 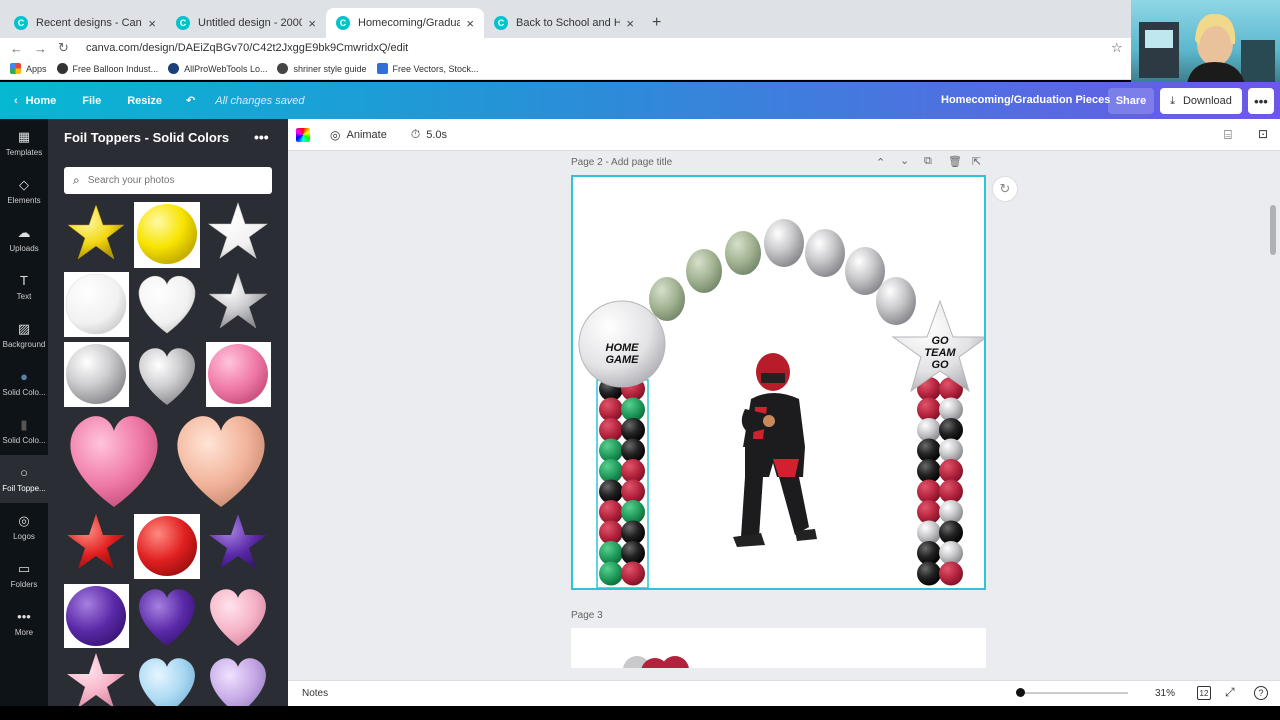 What do you see at coordinates (41, 48) in the screenshot?
I see `forward-arrow-icon: →` at bounding box center [41, 48].